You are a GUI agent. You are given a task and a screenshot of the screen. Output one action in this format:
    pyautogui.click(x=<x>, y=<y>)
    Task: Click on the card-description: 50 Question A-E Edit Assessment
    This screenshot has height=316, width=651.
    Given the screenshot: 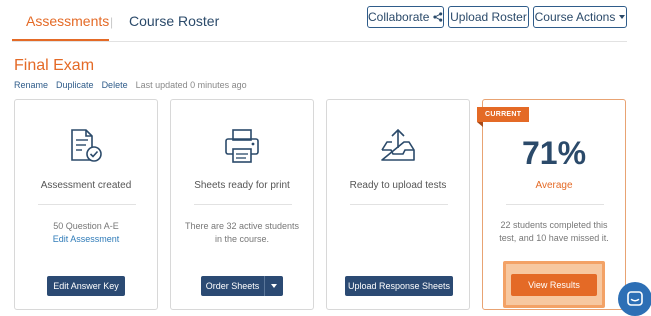 What is the action you would take?
    pyautogui.click(x=86, y=233)
    